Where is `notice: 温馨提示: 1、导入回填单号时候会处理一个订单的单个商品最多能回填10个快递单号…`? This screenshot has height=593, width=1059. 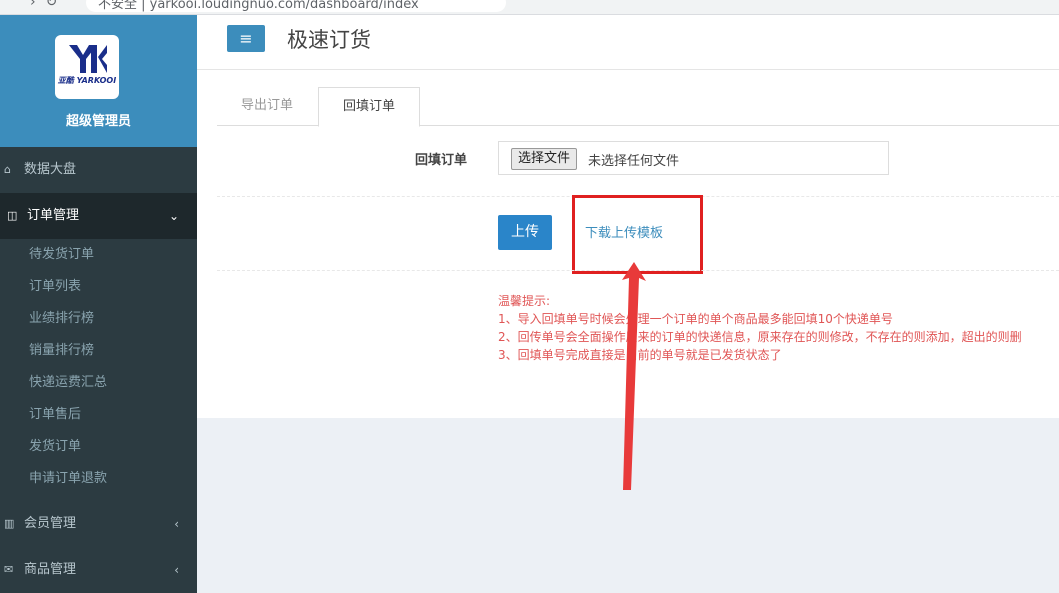
notice: 温馨提示: 1、导入回填单号时候会处理一个订单的单个商品最多能回填10个快递单号… is located at coordinates (760, 328).